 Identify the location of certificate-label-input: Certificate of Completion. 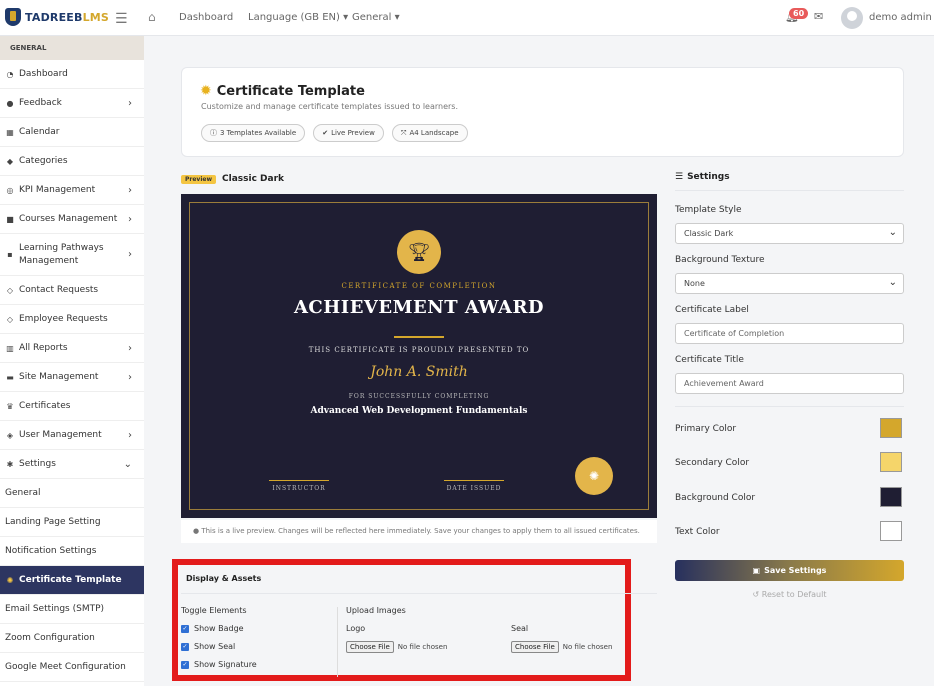
(789, 333).